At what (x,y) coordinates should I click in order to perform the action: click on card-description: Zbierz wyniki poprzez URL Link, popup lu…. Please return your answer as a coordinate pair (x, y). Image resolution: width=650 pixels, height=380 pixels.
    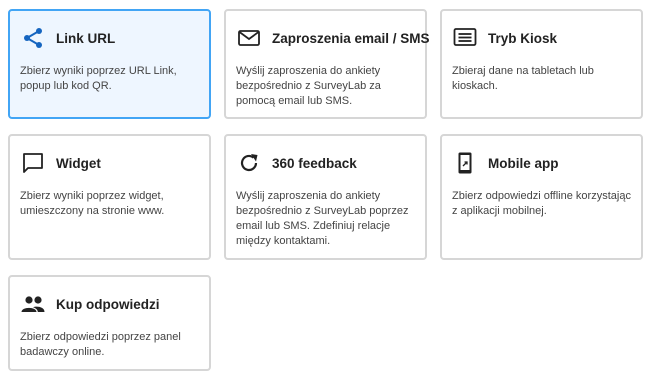
    Looking at the image, I should click on (98, 78).